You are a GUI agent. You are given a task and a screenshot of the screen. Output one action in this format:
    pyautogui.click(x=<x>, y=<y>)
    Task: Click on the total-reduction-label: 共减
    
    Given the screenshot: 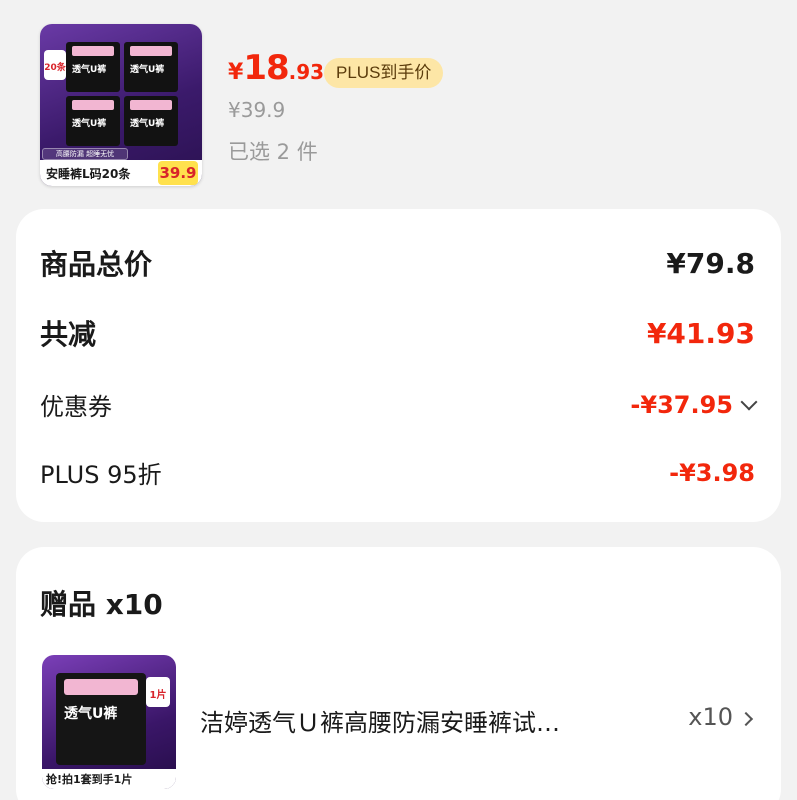 What is the action you would take?
    pyautogui.click(x=68, y=334)
    